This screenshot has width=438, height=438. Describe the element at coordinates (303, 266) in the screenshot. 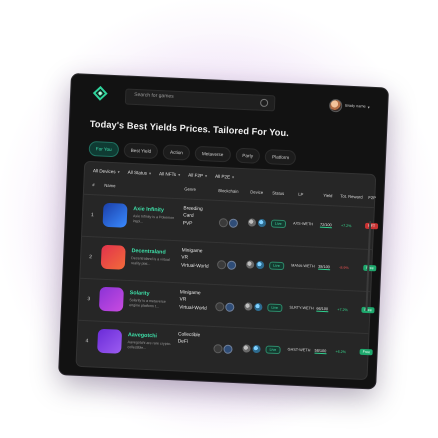

I see `lp-pair: MANA-WETH` at that location.